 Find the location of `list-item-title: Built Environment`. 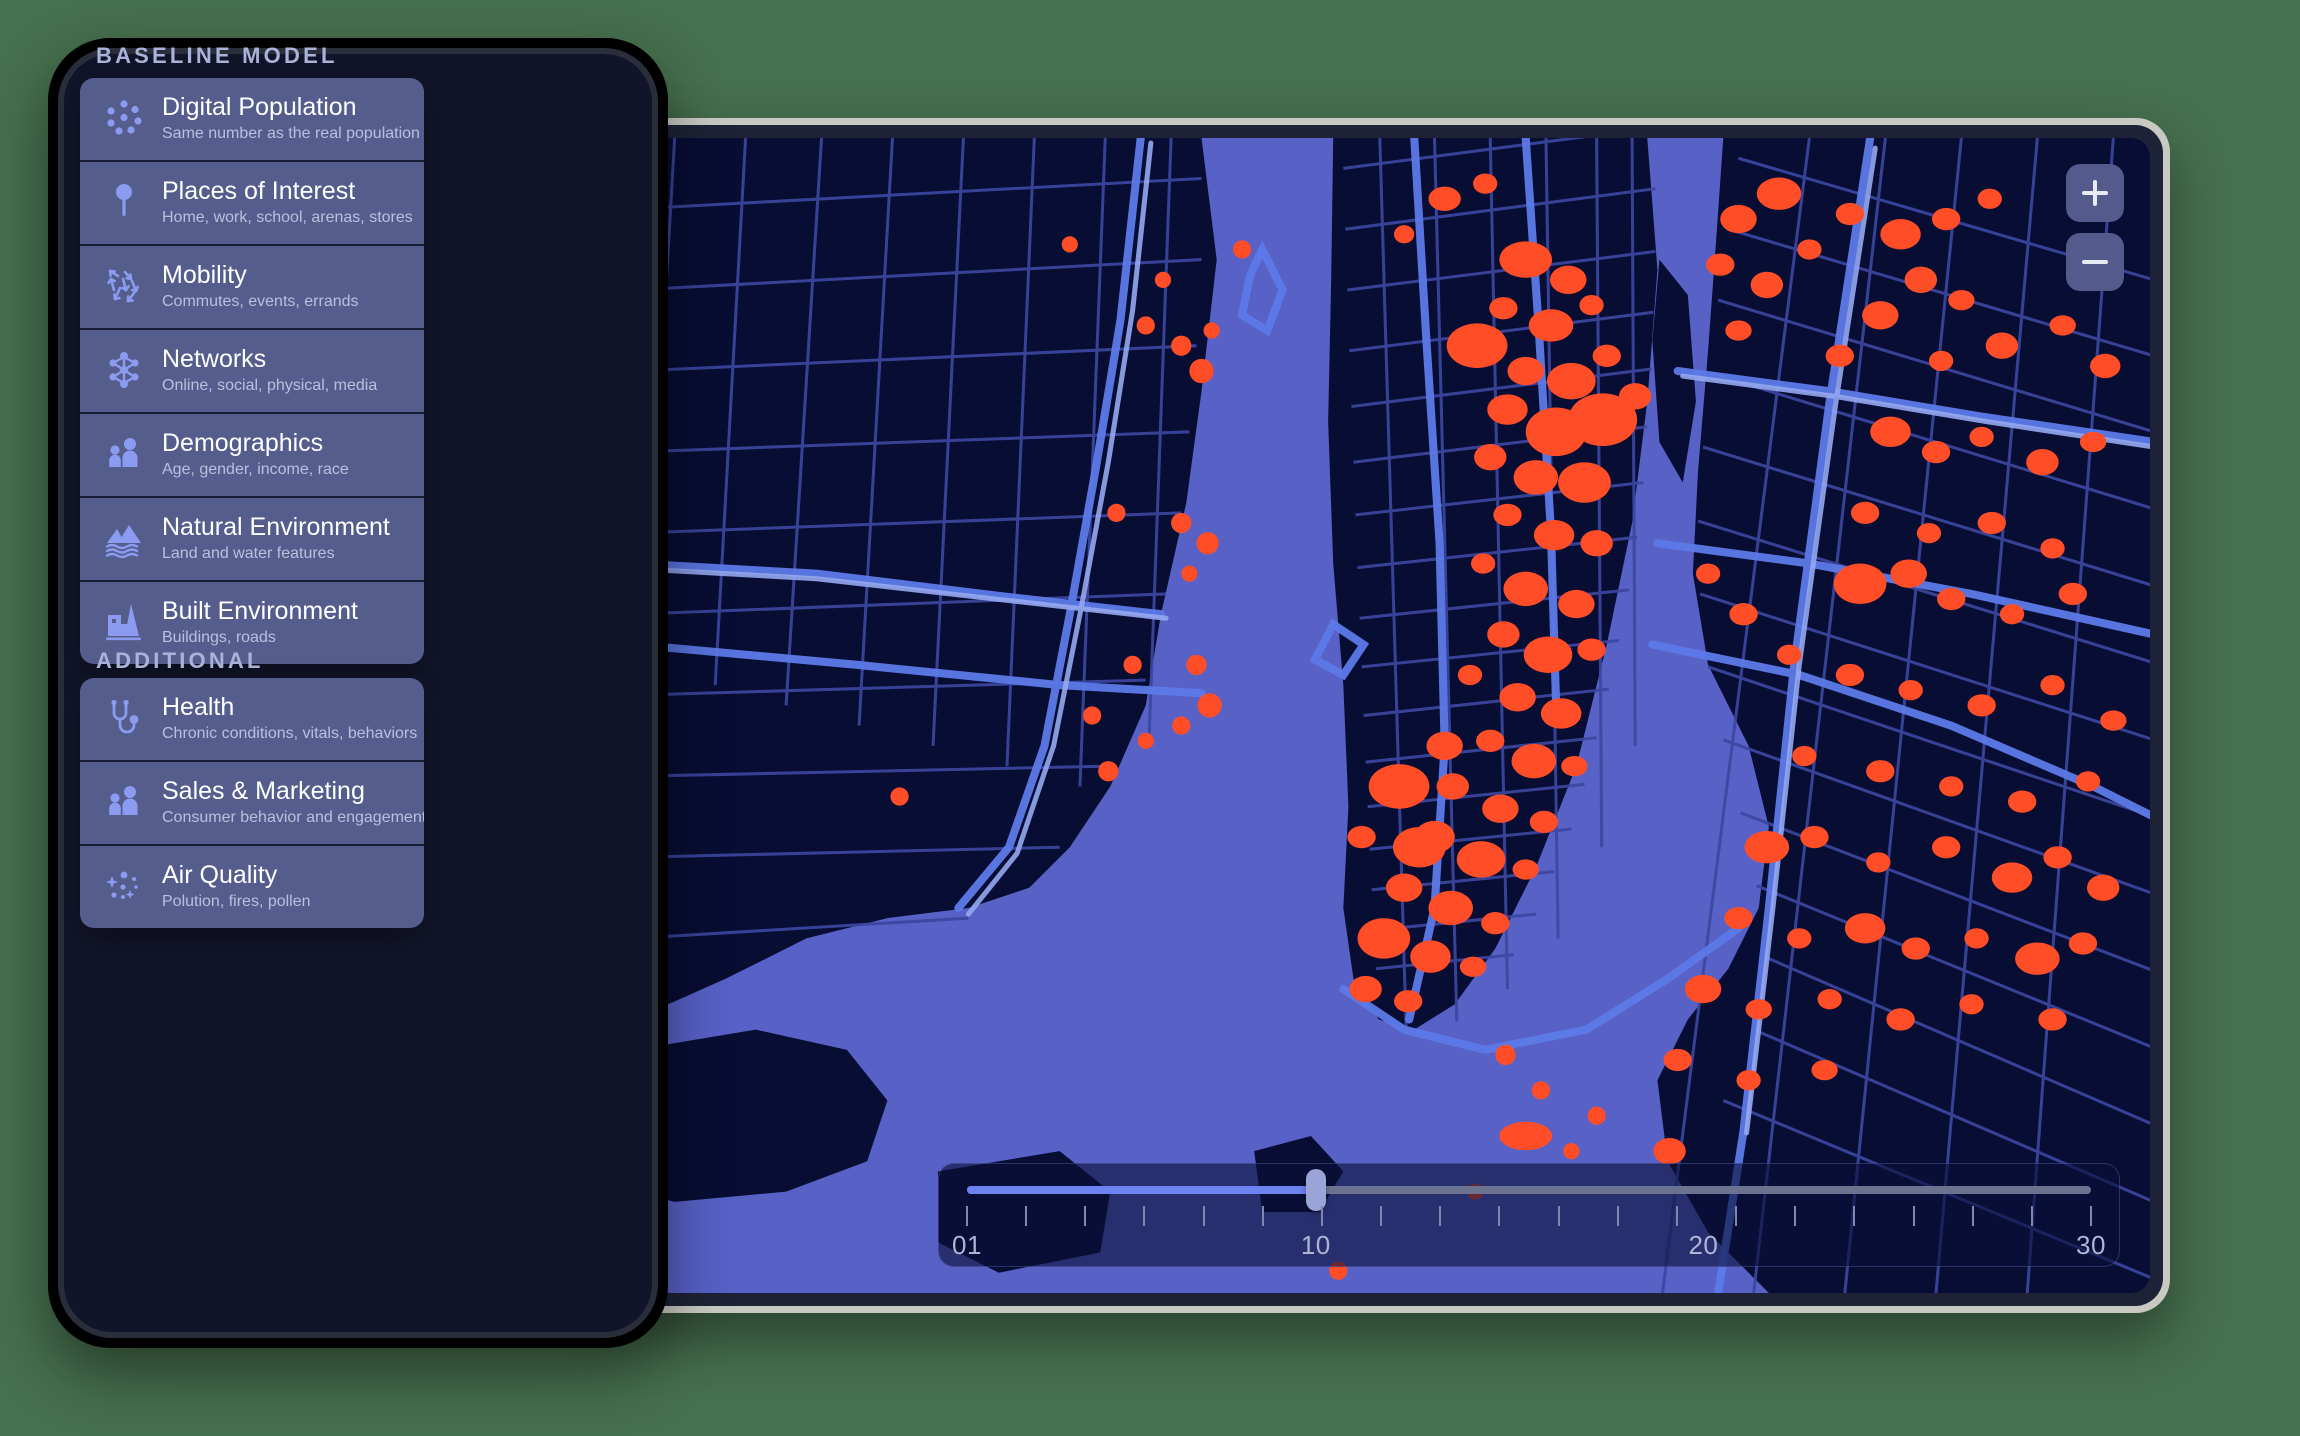

list-item-title: Built Environment is located at coordinates (260, 611).